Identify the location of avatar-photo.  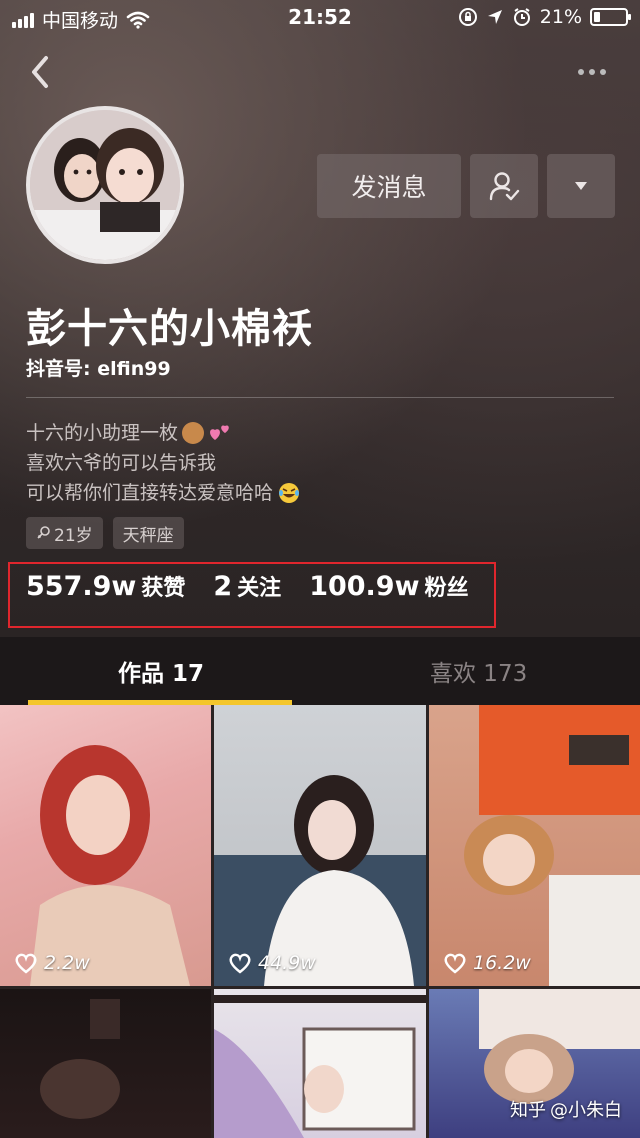
(105, 185).